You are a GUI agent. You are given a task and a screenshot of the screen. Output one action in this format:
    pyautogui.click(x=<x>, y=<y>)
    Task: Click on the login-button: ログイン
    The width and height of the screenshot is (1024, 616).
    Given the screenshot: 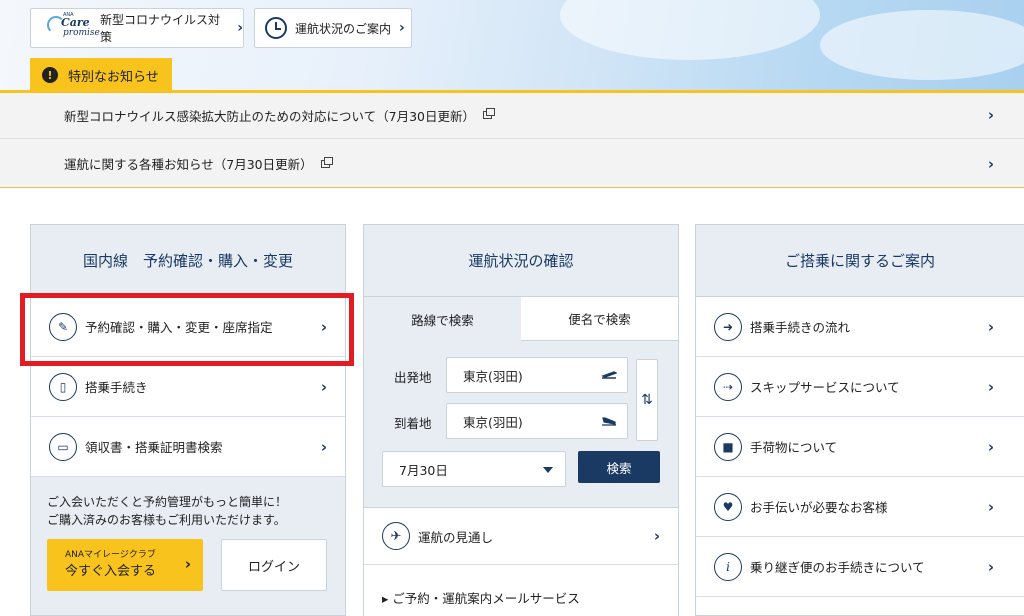 What is the action you would take?
    pyautogui.click(x=274, y=565)
    